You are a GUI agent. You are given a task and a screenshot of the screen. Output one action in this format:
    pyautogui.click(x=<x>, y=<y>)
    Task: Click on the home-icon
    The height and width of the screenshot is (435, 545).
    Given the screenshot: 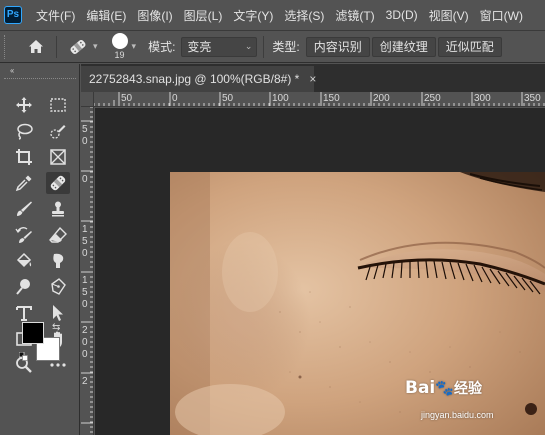 What is the action you would take?
    pyautogui.click(x=36, y=46)
    